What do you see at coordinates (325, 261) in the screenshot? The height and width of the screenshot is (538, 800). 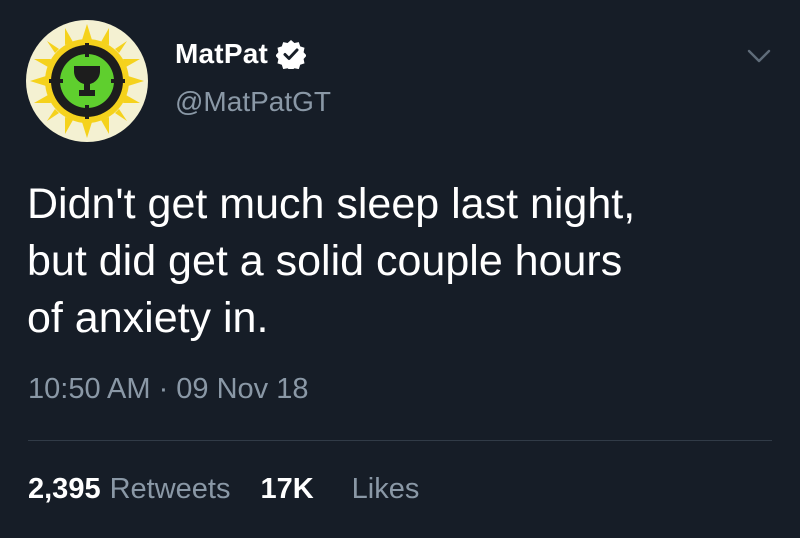 I see `tweet-text-line: but did get a solid couple hours` at bounding box center [325, 261].